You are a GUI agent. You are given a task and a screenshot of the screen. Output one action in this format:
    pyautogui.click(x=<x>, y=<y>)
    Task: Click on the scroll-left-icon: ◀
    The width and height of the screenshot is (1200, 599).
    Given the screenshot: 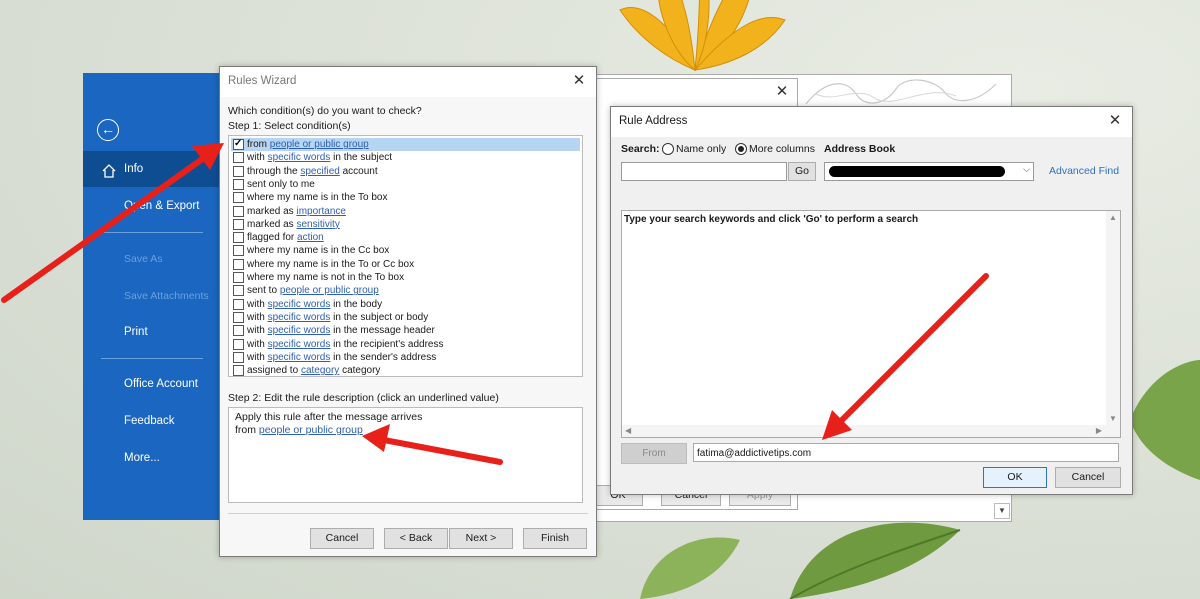 What is the action you would take?
    pyautogui.click(x=628, y=430)
    